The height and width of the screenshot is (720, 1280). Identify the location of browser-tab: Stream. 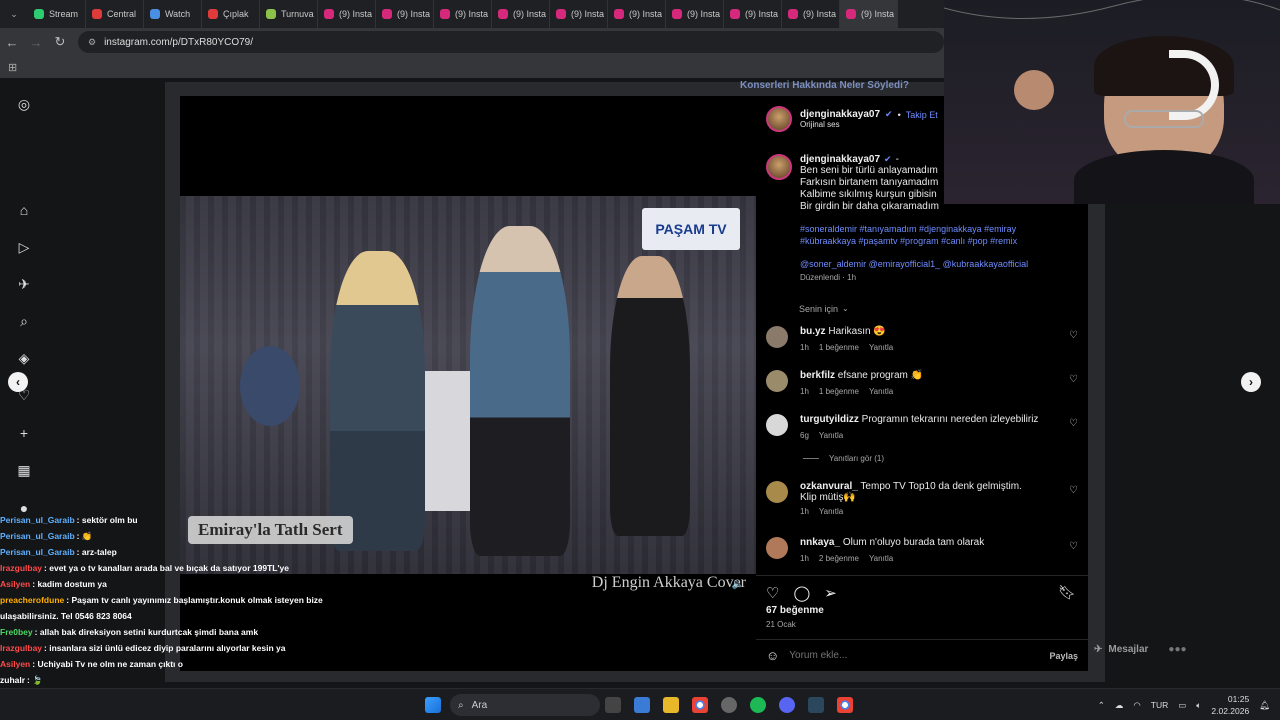
(57, 14).